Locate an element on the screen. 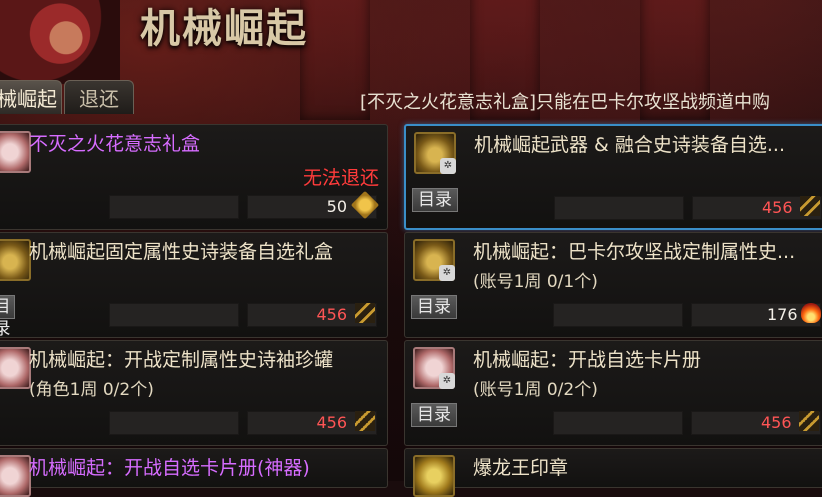 The image size is (822, 497). jar-icon is located at coordinates (15, 368).